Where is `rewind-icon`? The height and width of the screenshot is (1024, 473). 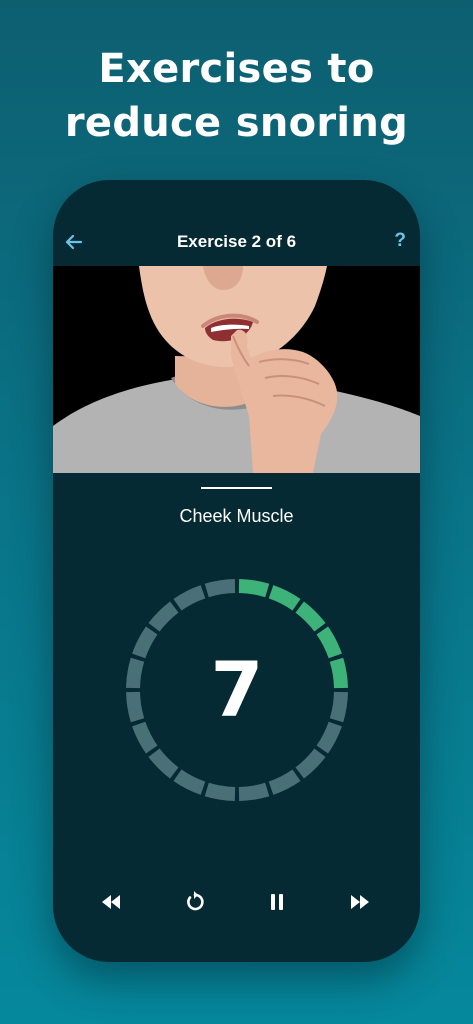
rewind-icon is located at coordinates (111, 902).